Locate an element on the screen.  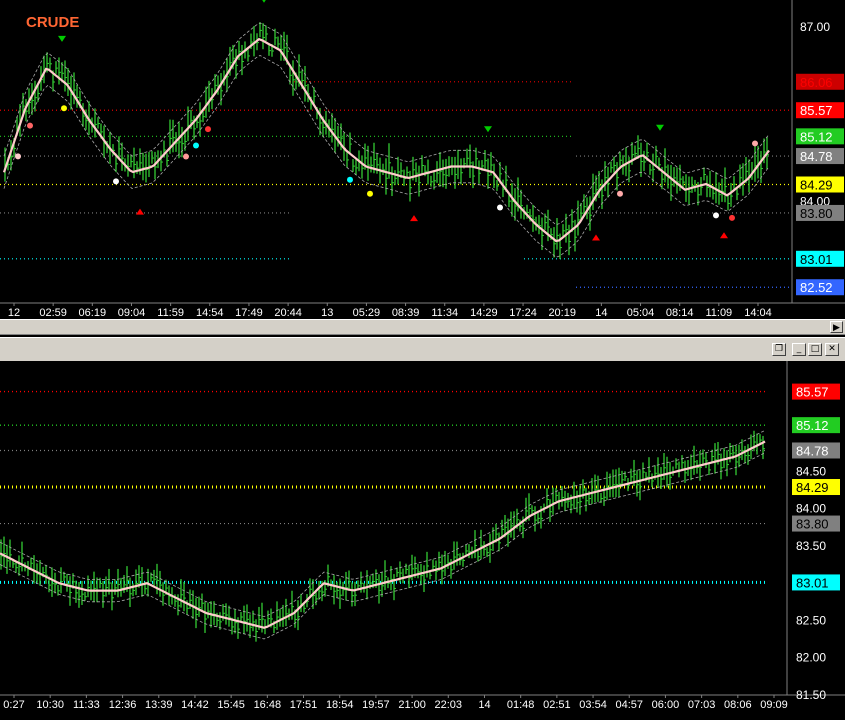
price-scale-label: 84.50 is located at coordinates (811, 471).